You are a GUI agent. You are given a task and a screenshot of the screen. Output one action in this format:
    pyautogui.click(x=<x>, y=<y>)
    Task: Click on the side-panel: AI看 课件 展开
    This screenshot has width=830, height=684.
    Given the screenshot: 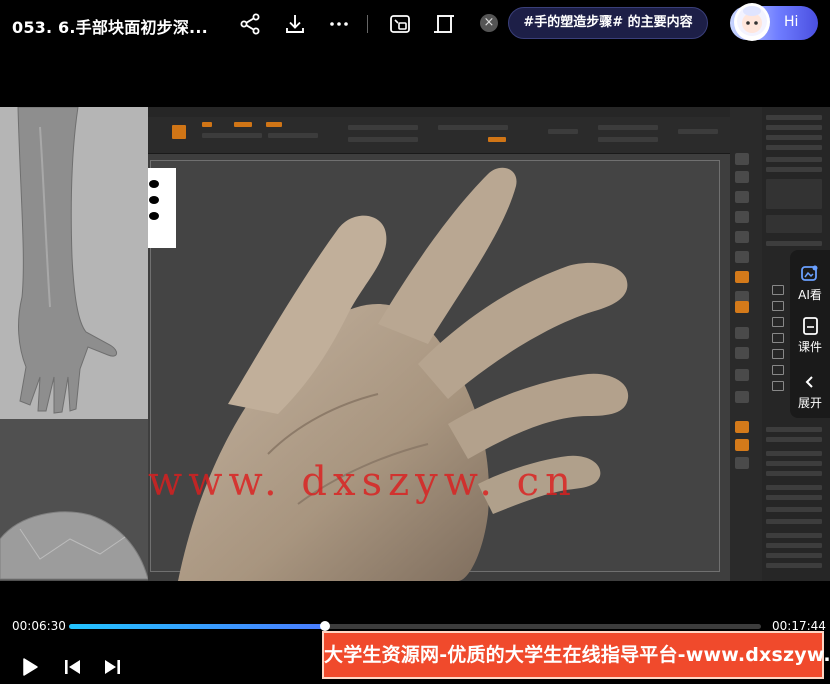 What is the action you would take?
    pyautogui.click(x=810, y=334)
    